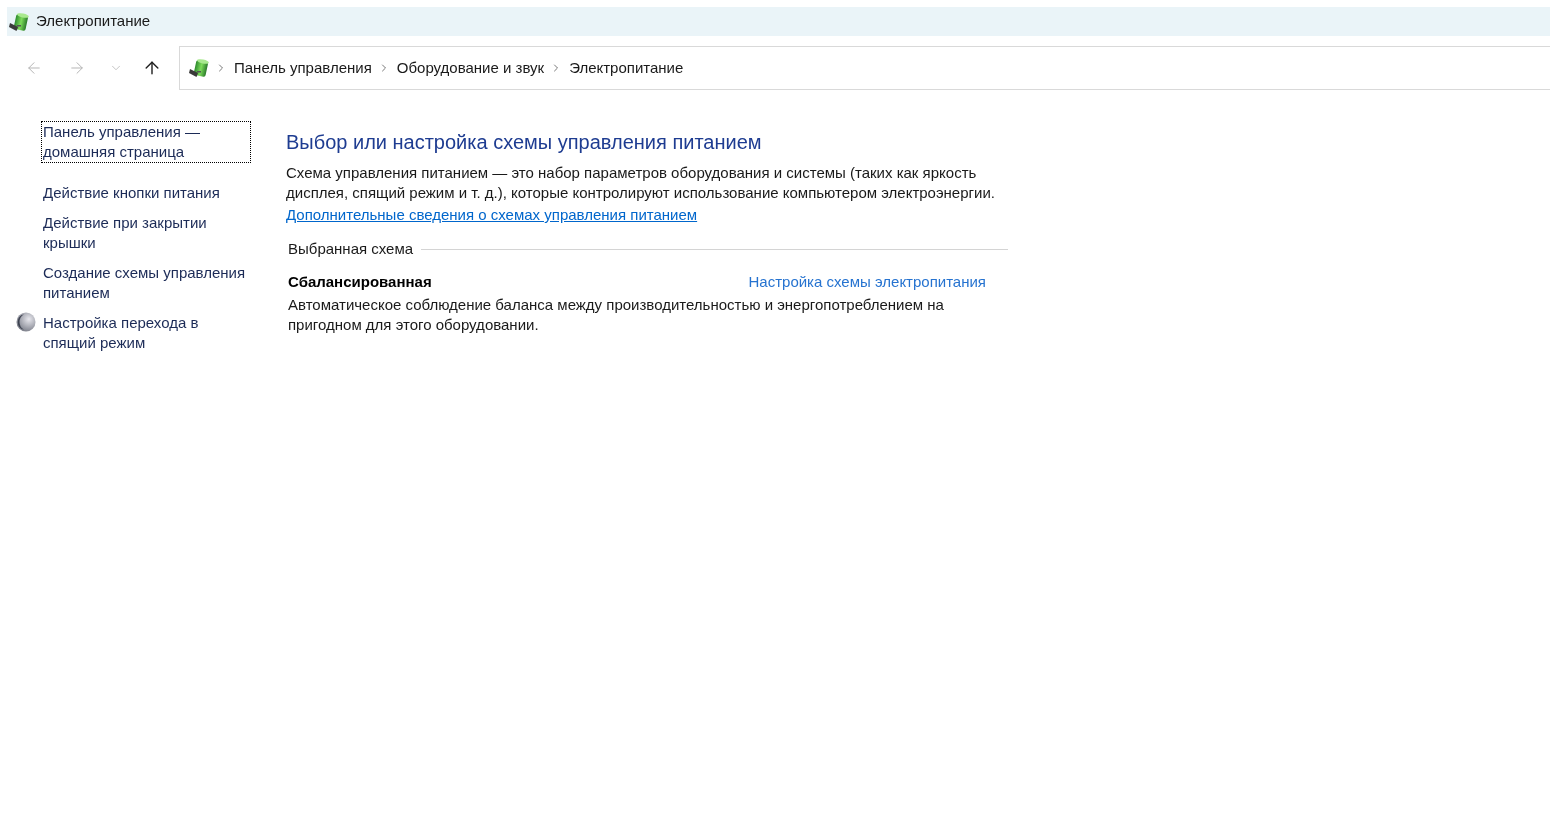 The height and width of the screenshot is (830, 1550). What do you see at coordinates (470, 68) in the screenshot?
I see `breadcrumb-link: Оборудование и звук` at bounding box center [470, 68].